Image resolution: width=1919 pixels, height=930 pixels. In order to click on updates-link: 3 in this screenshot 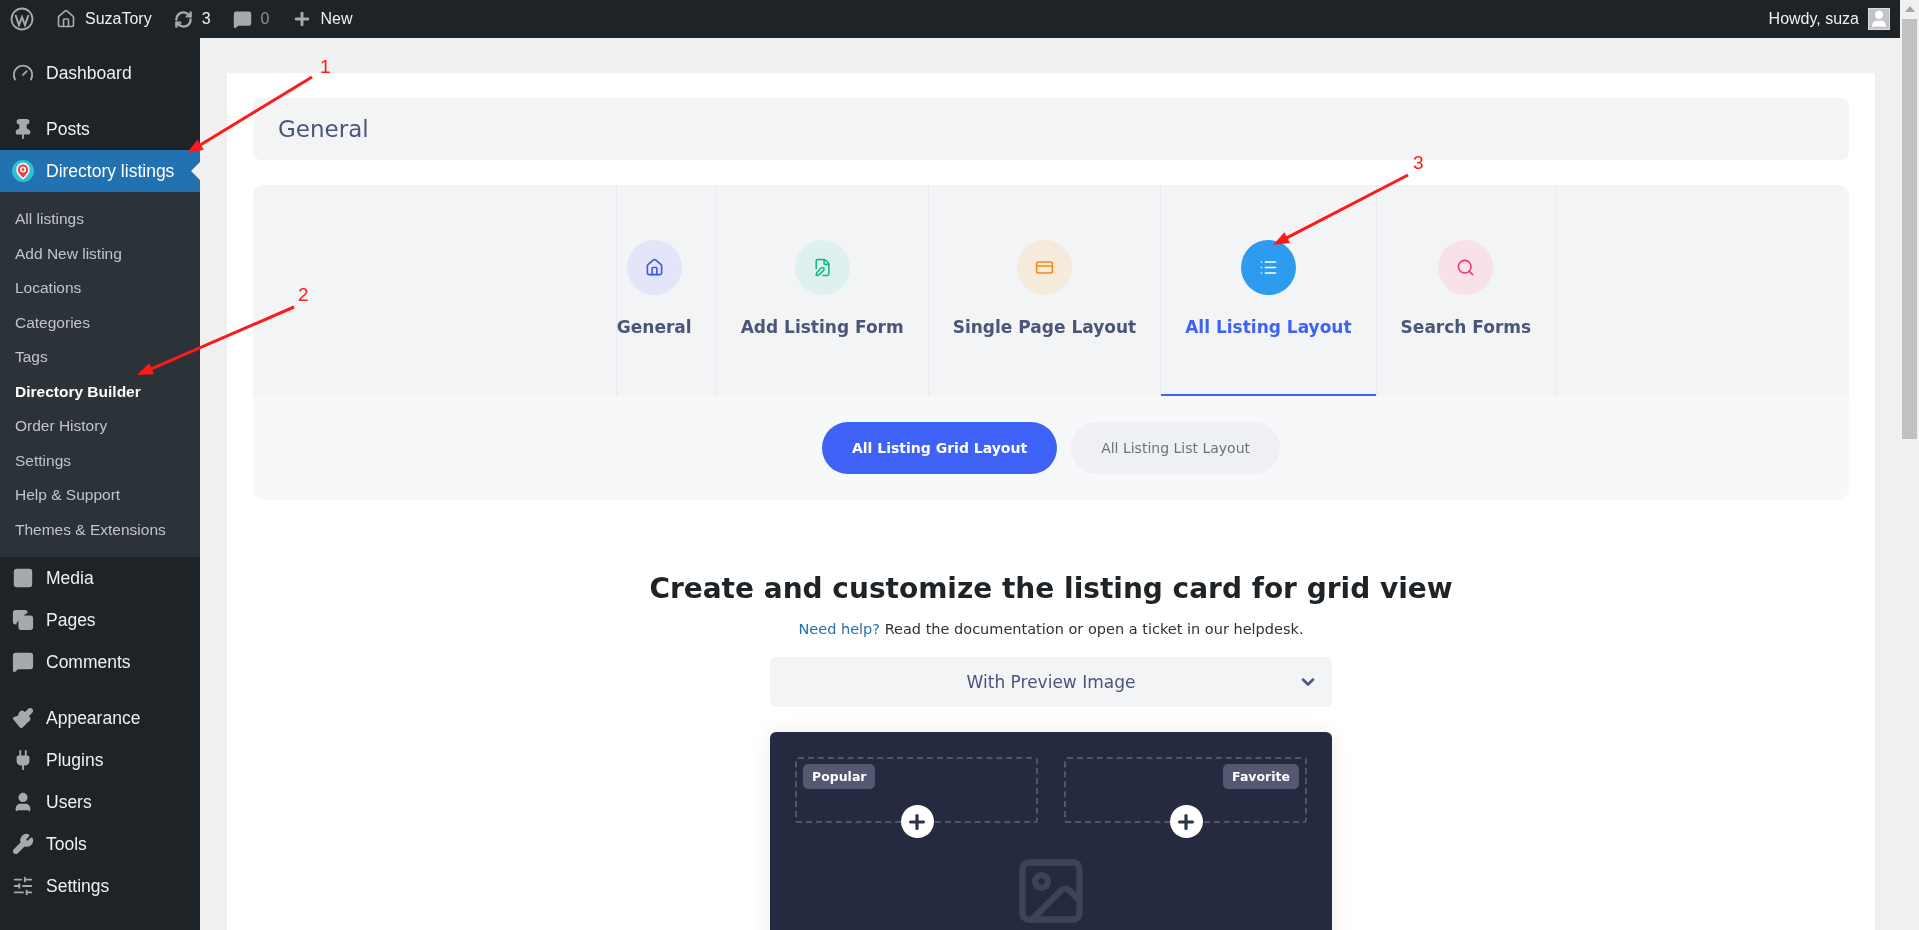, I will do `click(192, 19)`.